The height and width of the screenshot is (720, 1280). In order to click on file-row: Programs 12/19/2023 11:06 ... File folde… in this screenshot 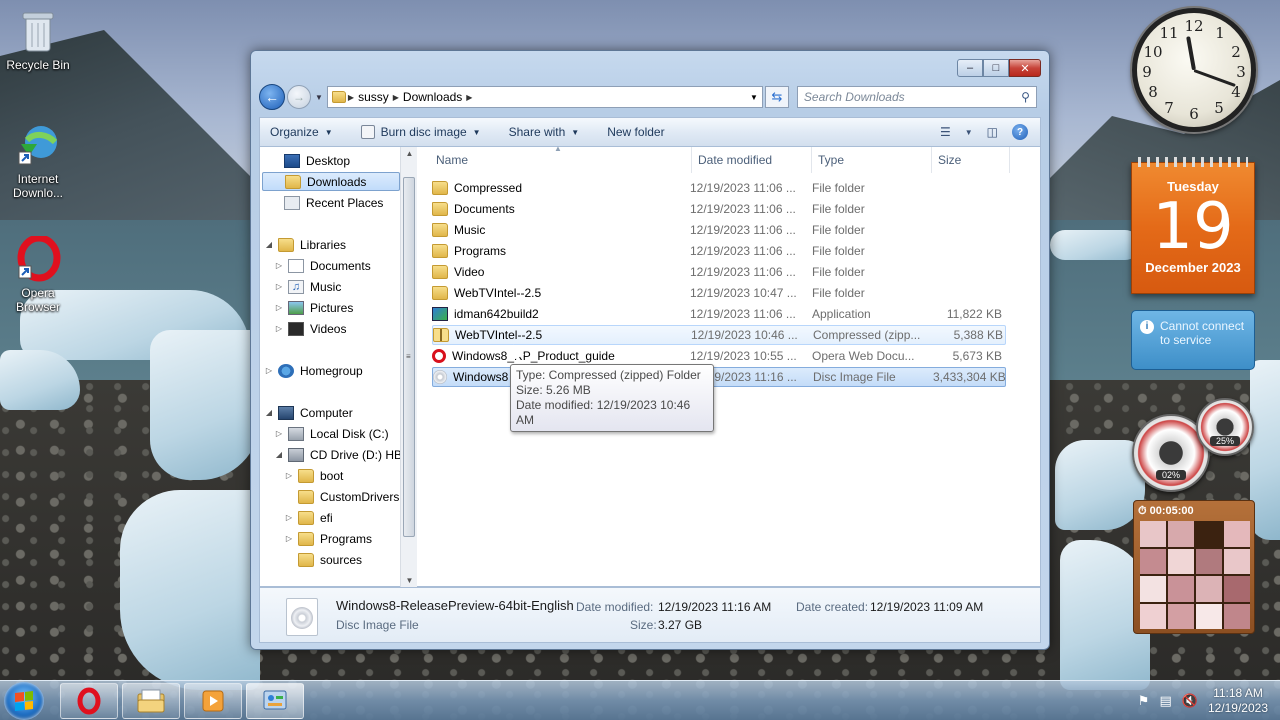, I will do `click(719, 251)`.